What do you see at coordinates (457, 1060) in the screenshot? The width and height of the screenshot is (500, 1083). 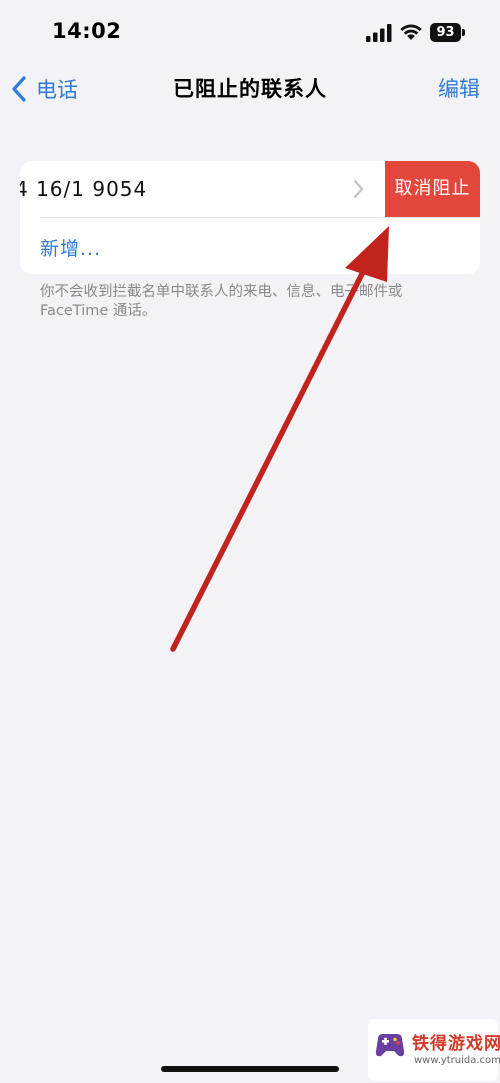 I see `watermark-site-url: www.ytruida.com` at bounding box center [457, 1060].